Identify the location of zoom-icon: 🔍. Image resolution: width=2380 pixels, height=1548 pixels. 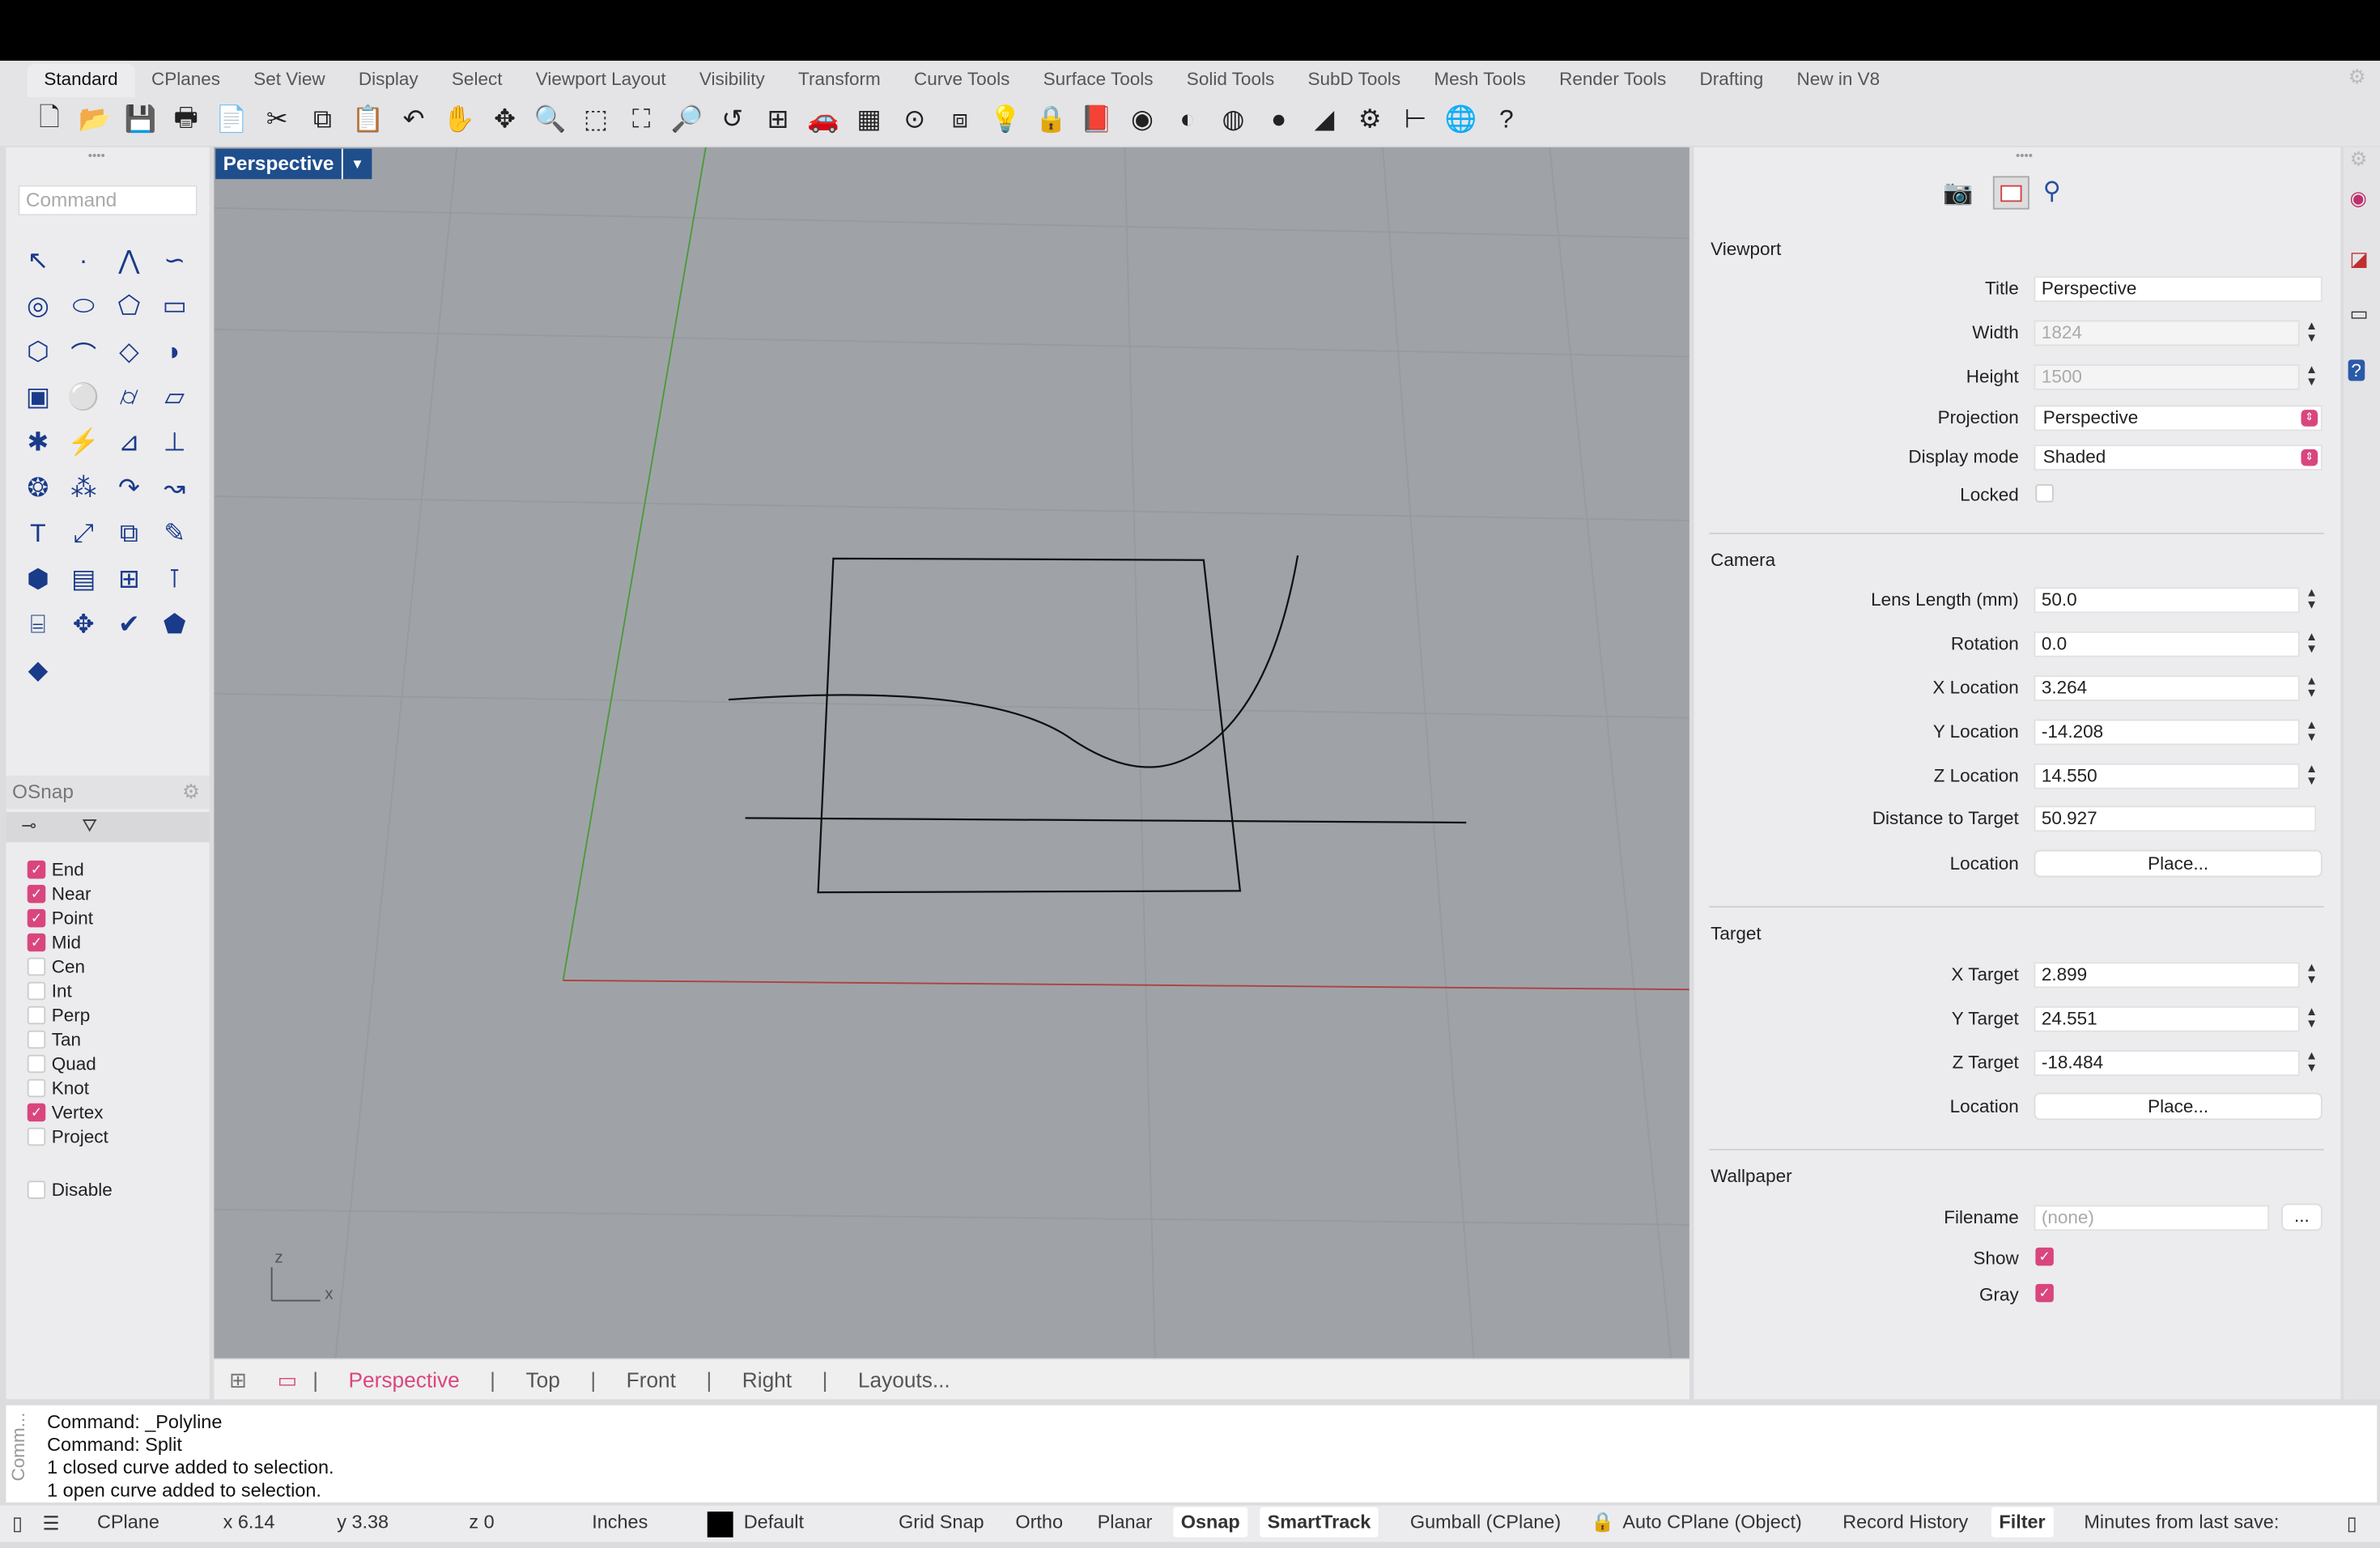
(550, 120).